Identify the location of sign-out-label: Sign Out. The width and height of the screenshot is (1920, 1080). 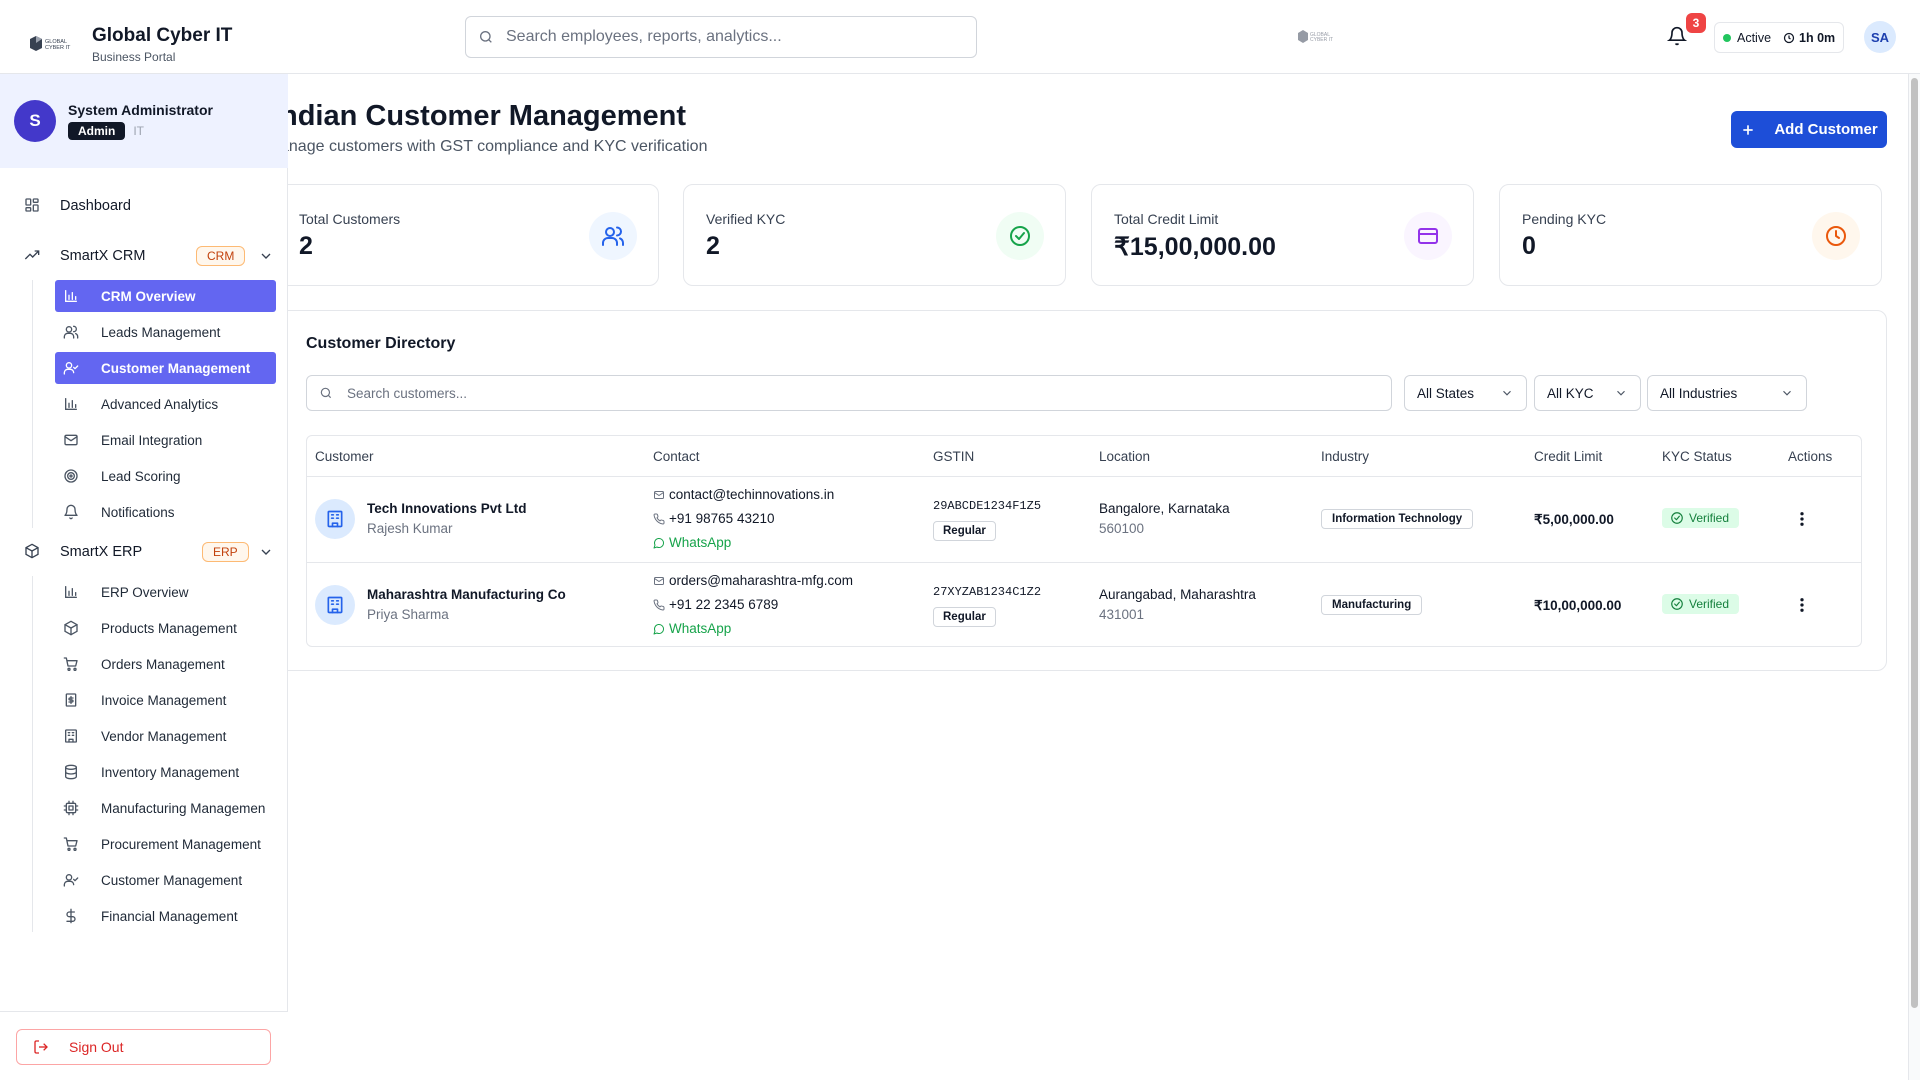
(96, 1047).